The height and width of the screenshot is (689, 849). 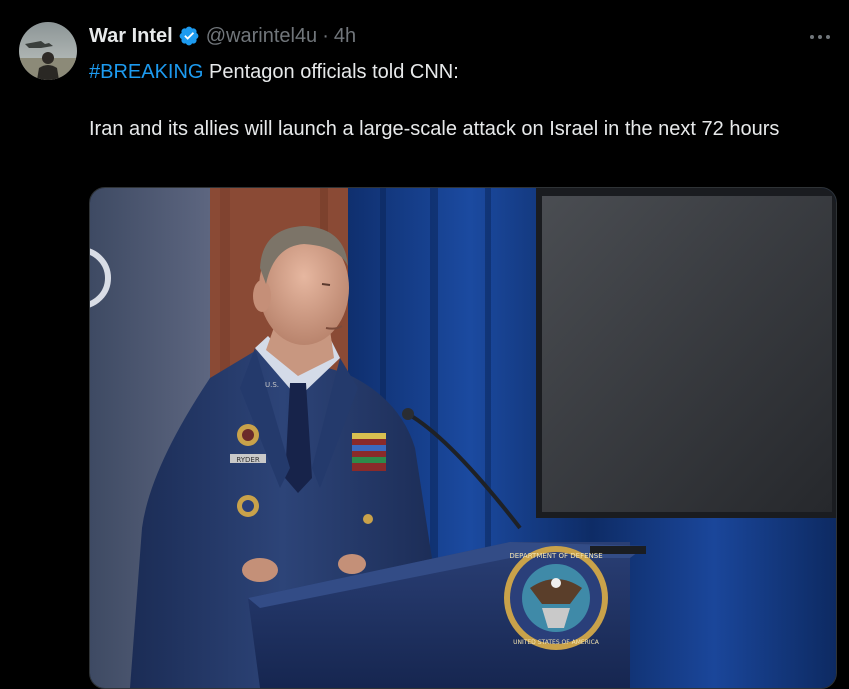 I want to click on author-display-name: War Intel, so click(x=131, y=36).